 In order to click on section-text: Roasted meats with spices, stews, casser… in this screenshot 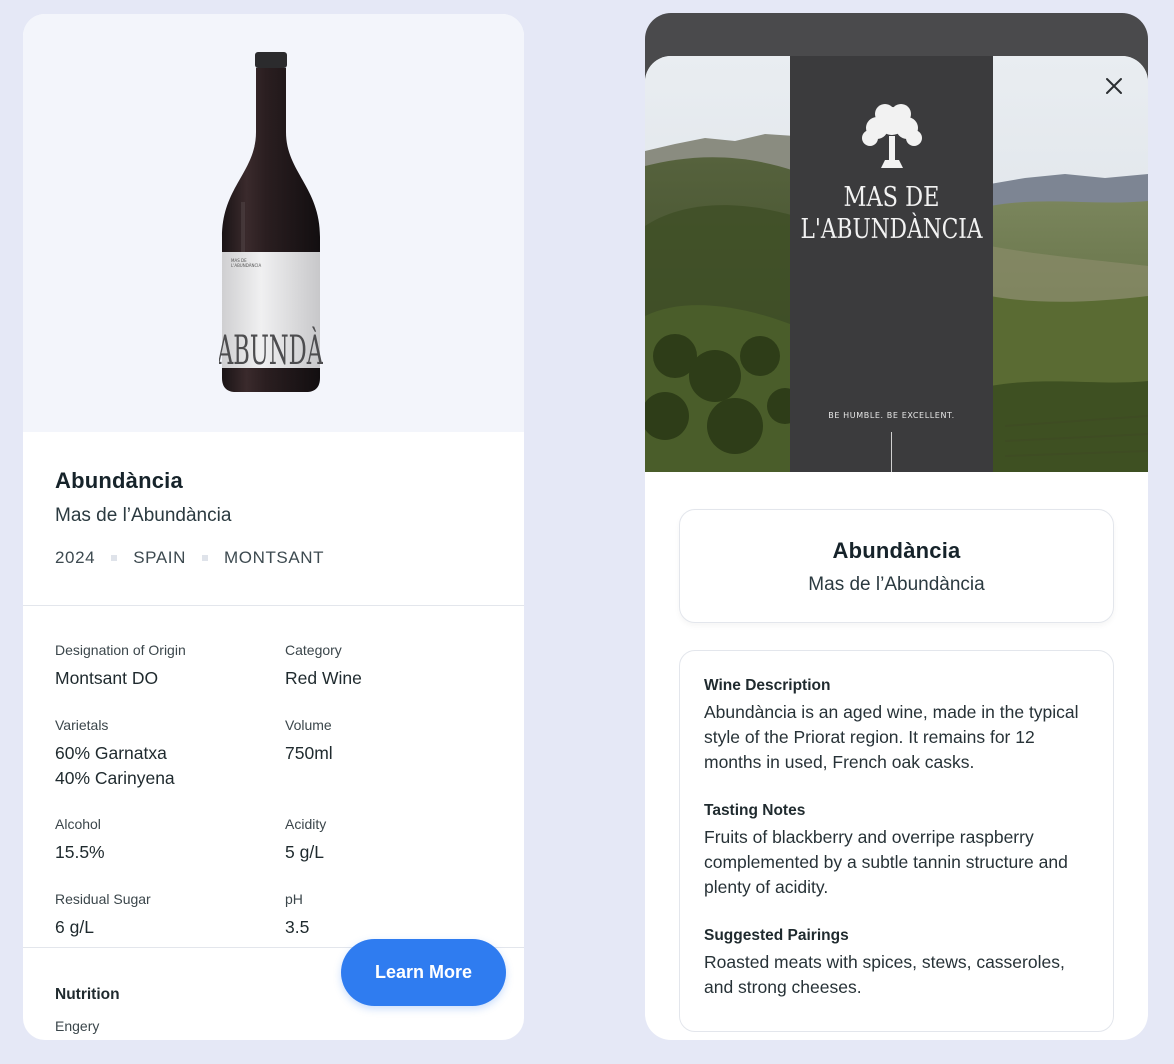, I will do `click(884, 974)`.